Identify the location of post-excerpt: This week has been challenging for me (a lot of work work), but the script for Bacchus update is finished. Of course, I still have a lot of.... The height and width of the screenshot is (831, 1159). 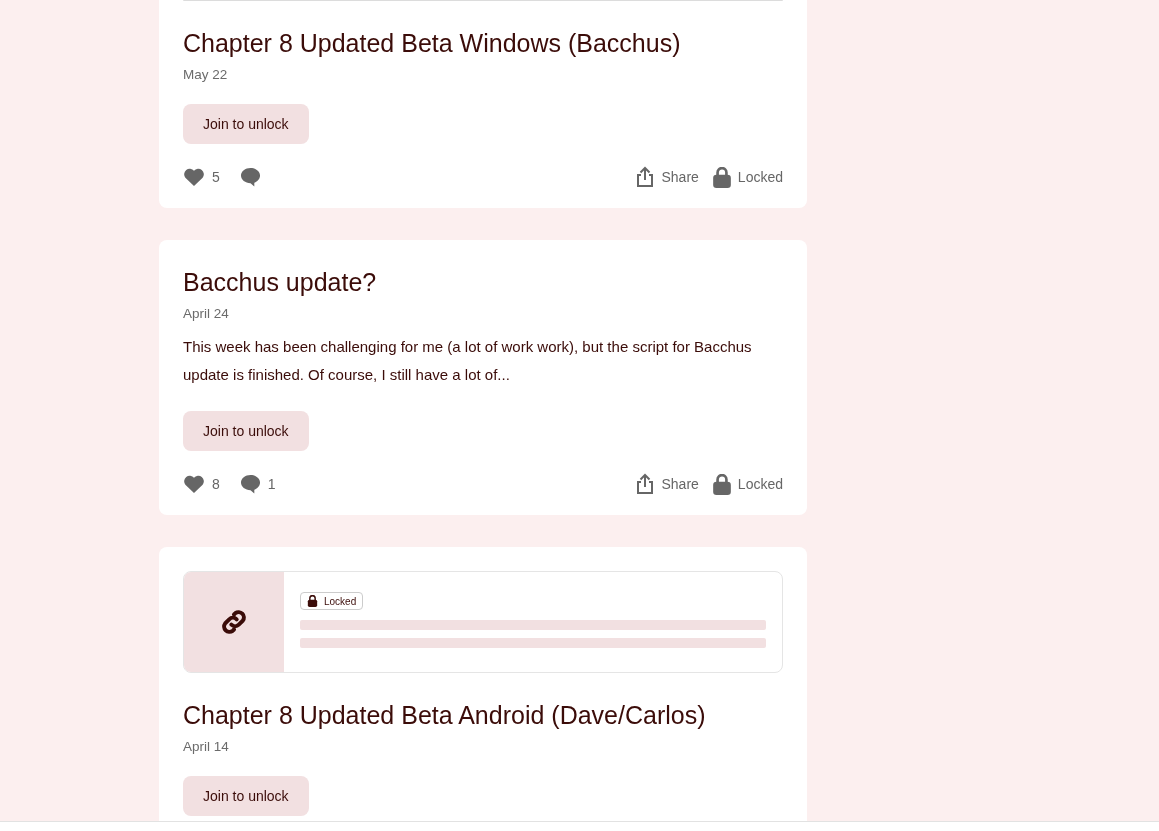
(468, 361).